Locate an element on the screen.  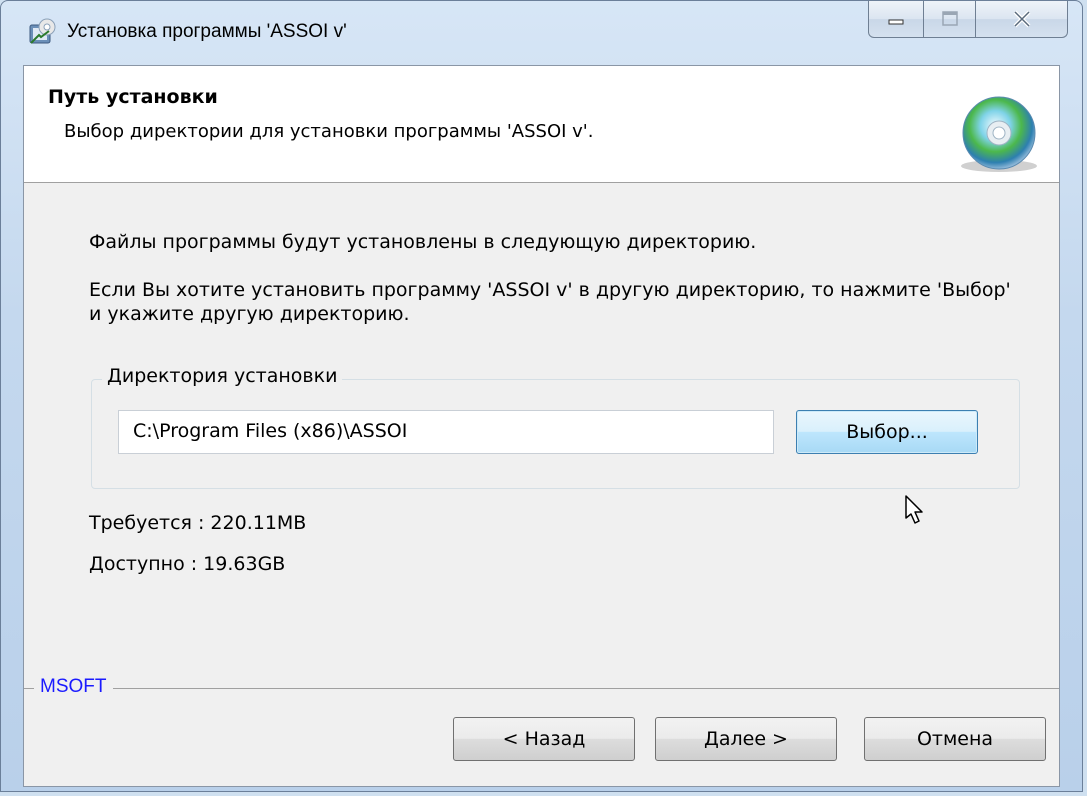
maximize-button is located at coordinates (950, 19).